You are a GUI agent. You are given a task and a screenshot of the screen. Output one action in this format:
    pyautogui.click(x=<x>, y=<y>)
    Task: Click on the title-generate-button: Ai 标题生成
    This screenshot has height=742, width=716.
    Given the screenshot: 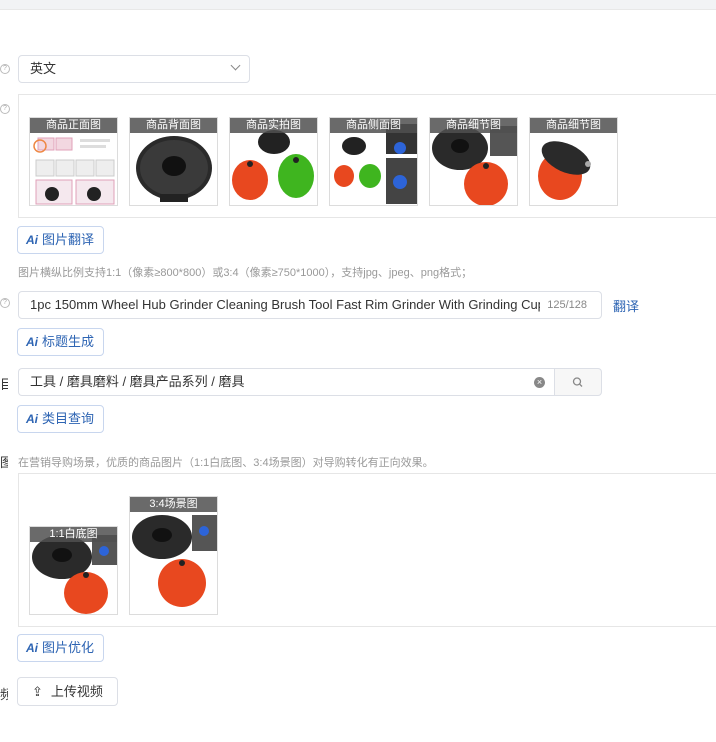 What is the action you would take?
    pyautogui.click(x=61, y=342)
    